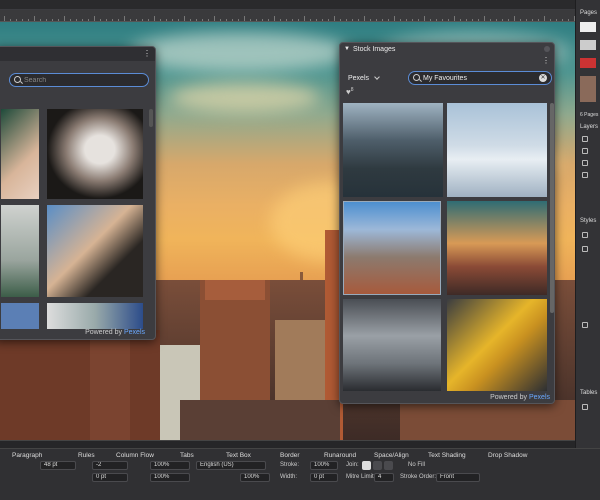 This screenshot has height=500, width=600. What do you see at coordinates (388, 465) in the screenshot?
I see `bevel-join-icon` at bounding box center [388, 465].